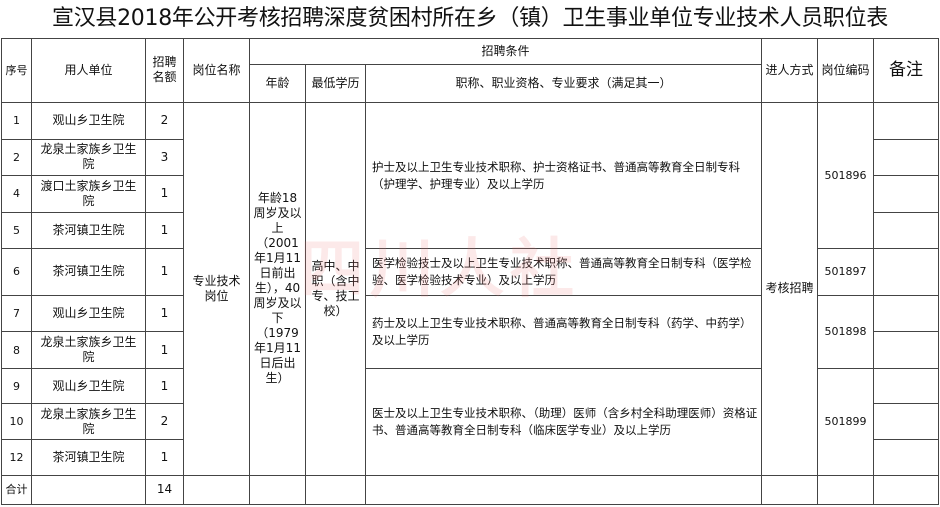 The height and width of the screenshot is (507, 940). I want to click on code-cell: 501897, so click(846, 272).